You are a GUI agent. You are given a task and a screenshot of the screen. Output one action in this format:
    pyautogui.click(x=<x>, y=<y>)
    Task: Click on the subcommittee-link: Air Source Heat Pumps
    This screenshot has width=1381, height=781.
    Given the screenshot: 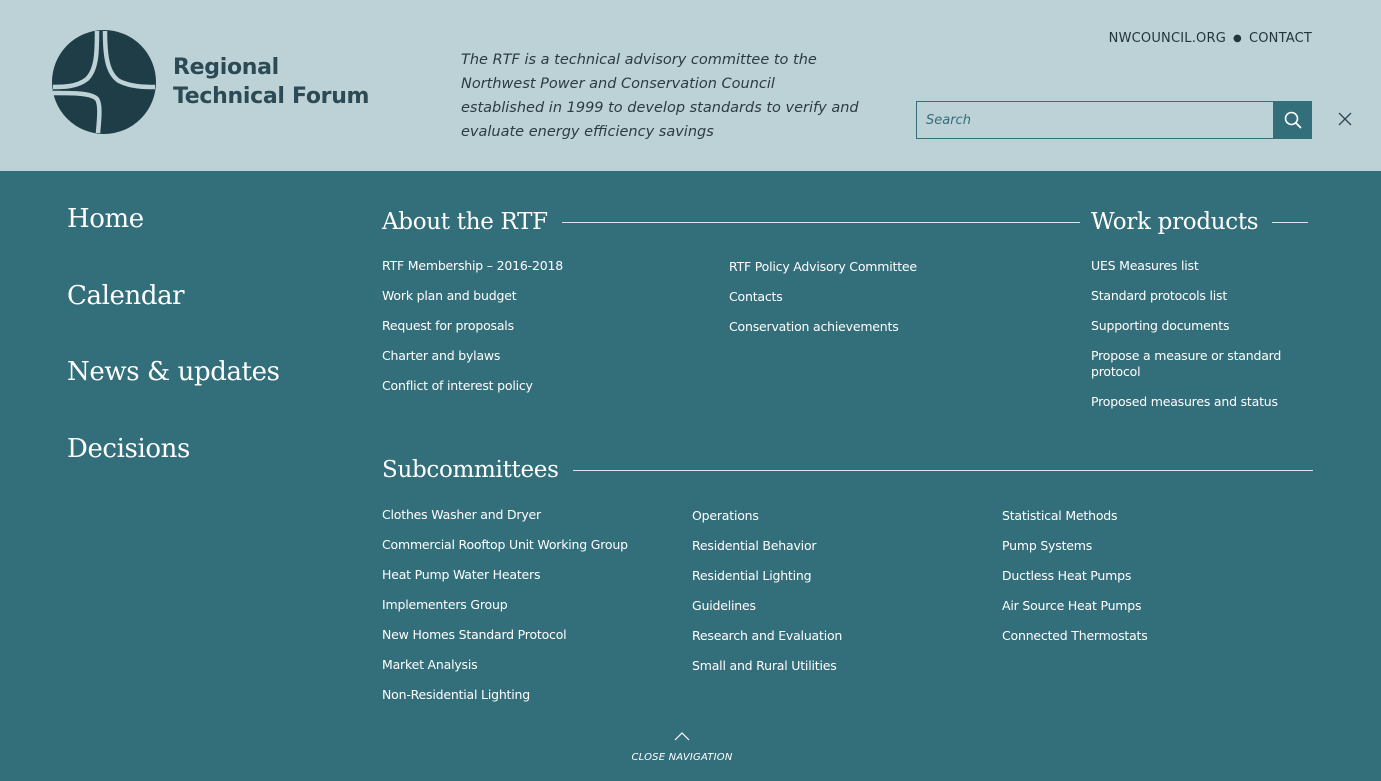 What is the action you would take?
    pyautogui.click(x=1075, y=613)
    